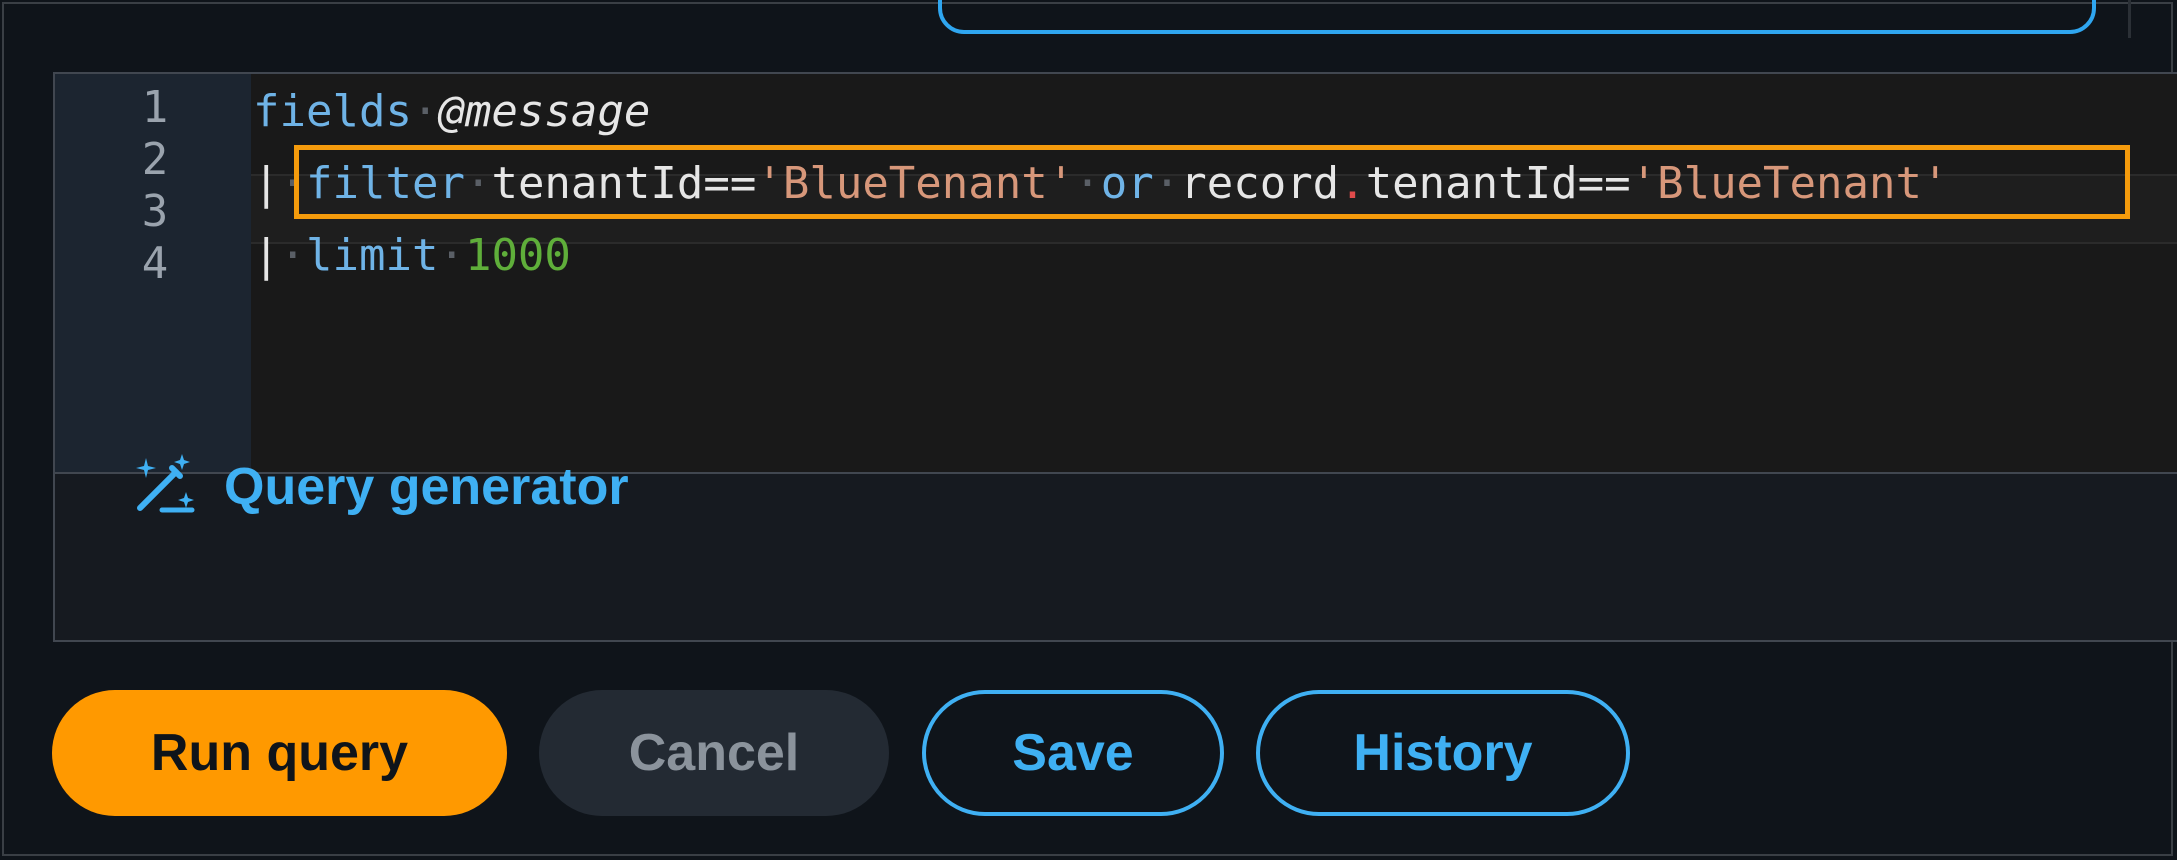  What do you see at coordinates (714, 753) in the screenshot?
I see `cancel-button: Cancel` at bounding box center [714, 753].